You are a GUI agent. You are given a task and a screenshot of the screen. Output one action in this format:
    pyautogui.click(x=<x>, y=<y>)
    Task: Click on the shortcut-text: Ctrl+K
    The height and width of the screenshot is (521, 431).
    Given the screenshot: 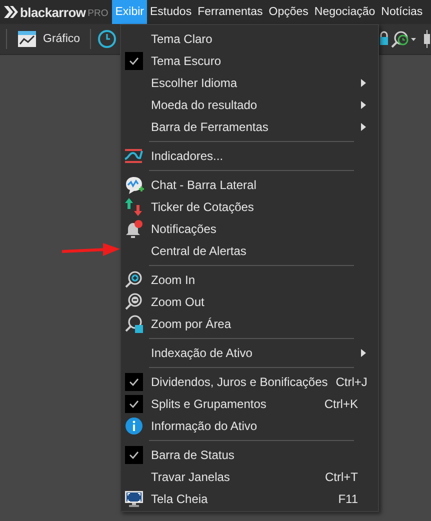 What is the action you would take?
    pyautogui.click(x=341, y=404)
    